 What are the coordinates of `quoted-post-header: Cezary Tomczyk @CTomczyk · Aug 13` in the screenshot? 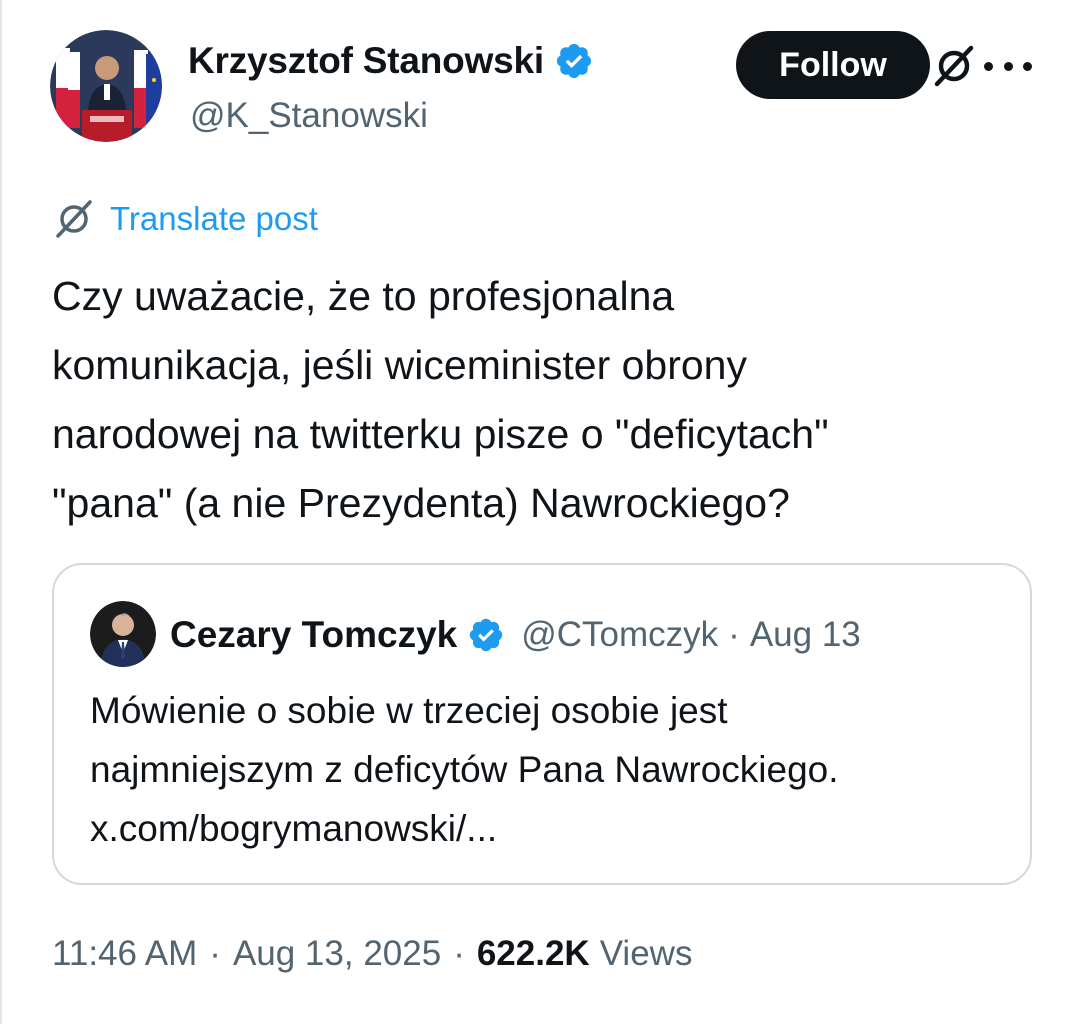 It's located at (515, 635).